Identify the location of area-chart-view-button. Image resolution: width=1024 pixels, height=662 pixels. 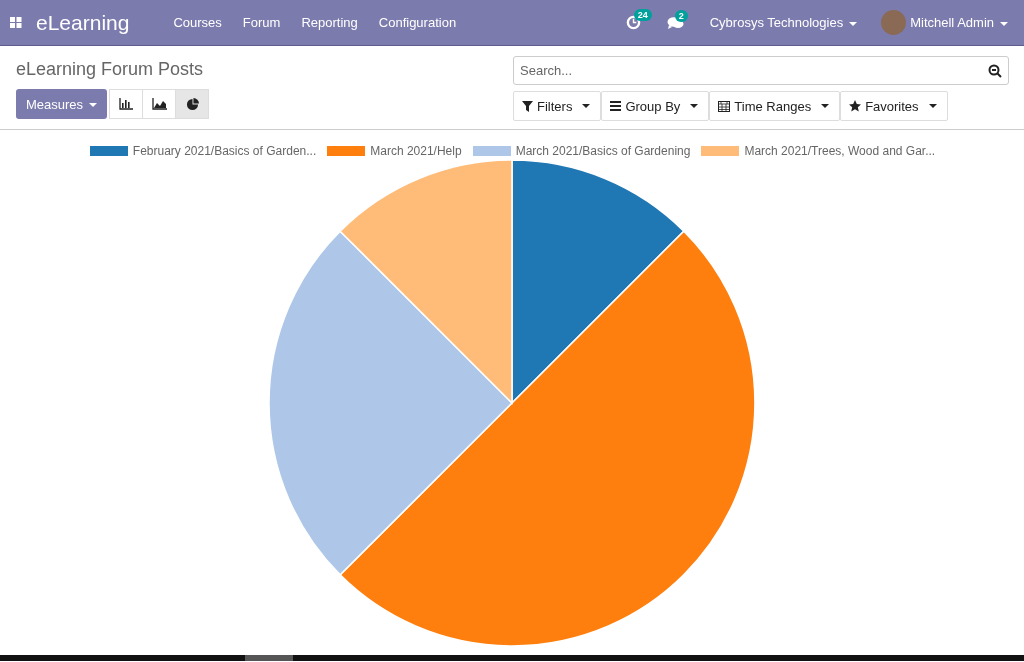
(159, 104).